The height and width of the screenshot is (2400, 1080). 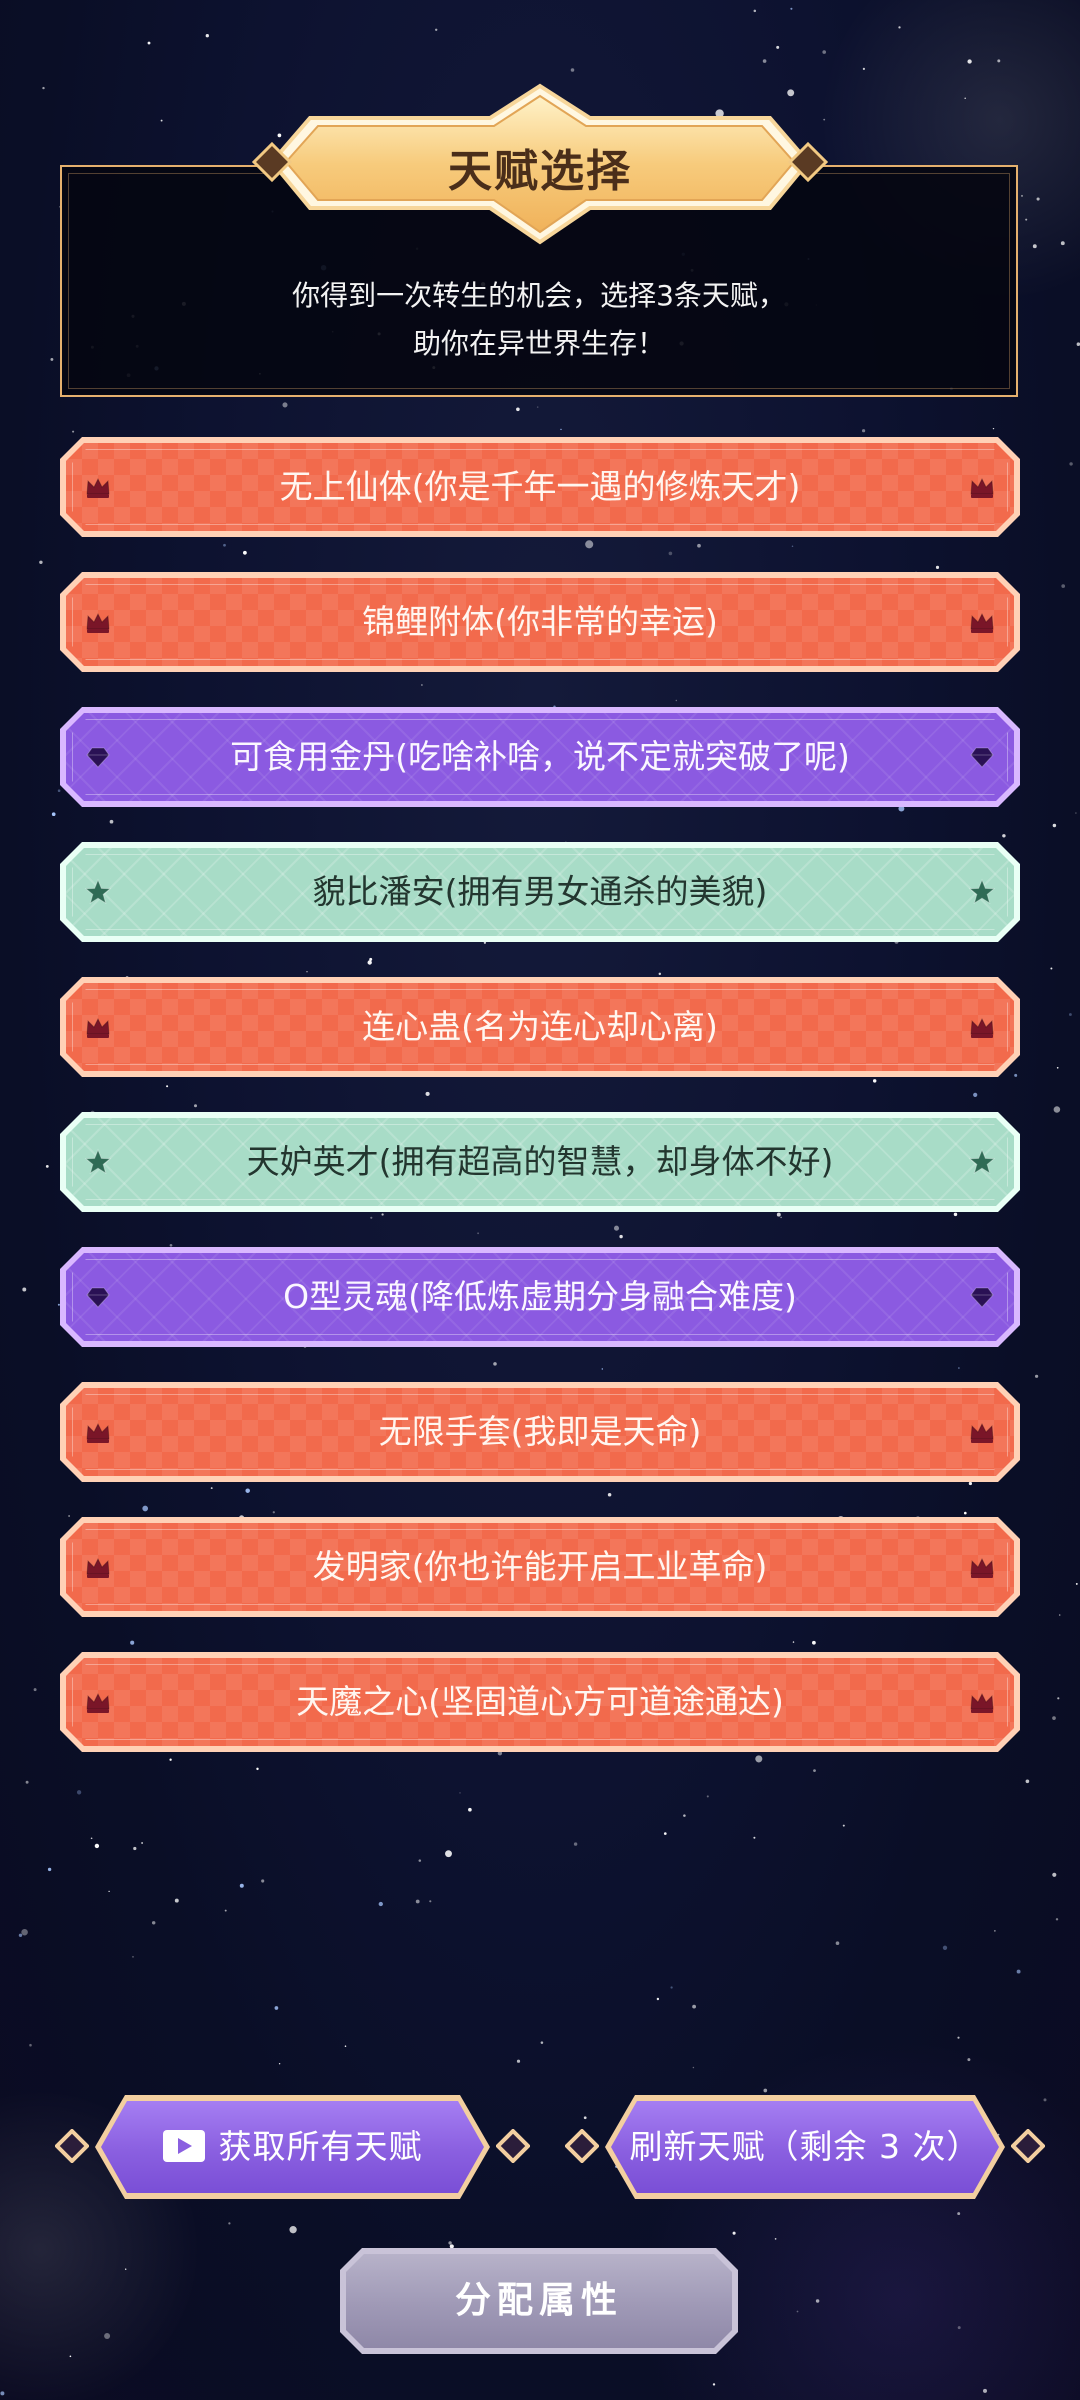 I want to click on get-all-talents-button: 获取所有天赋, so click(x=292, y=2147).